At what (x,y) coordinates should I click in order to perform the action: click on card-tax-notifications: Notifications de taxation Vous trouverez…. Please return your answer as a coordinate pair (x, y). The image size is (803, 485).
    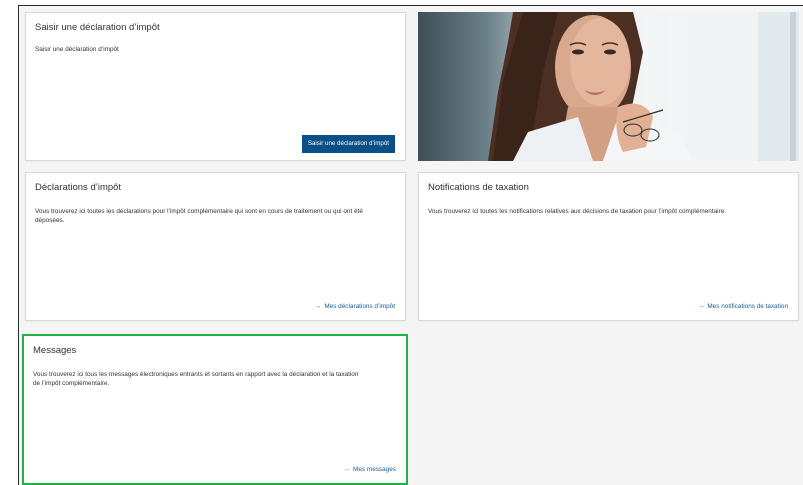
    Looking at the image, I should click on (608, 246).